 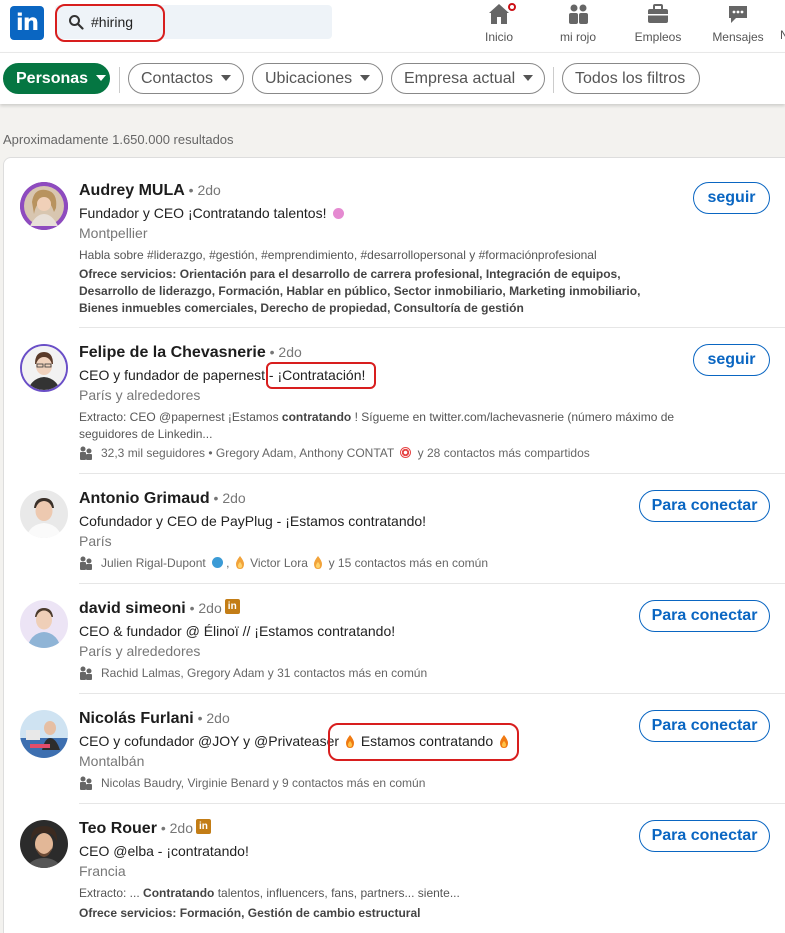 I want to click on result-location: París, so click(x=95, y=541).